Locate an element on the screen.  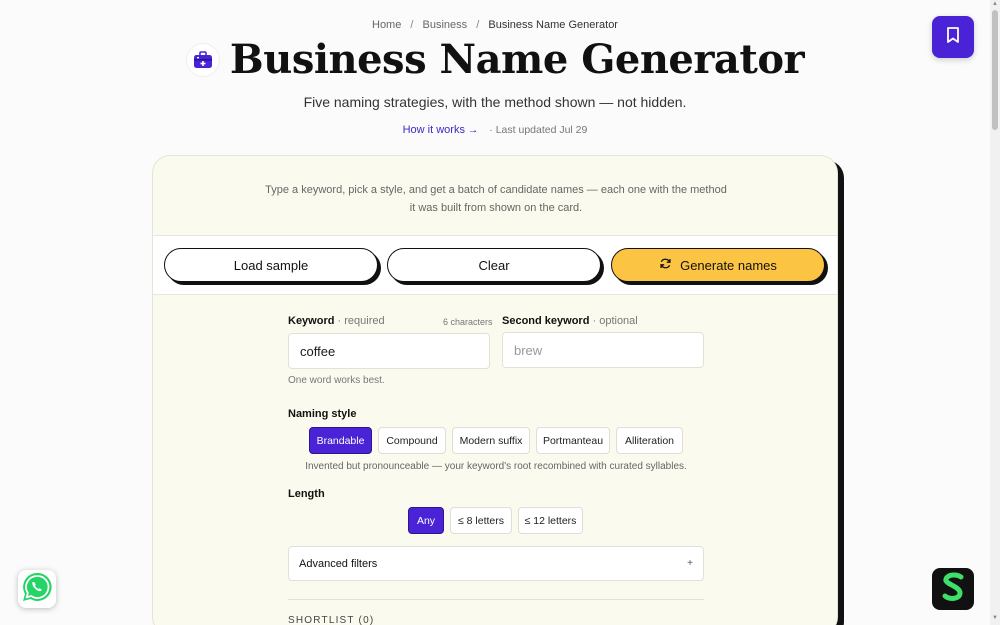
bookmark-icon is located at coordinates (953, 37).